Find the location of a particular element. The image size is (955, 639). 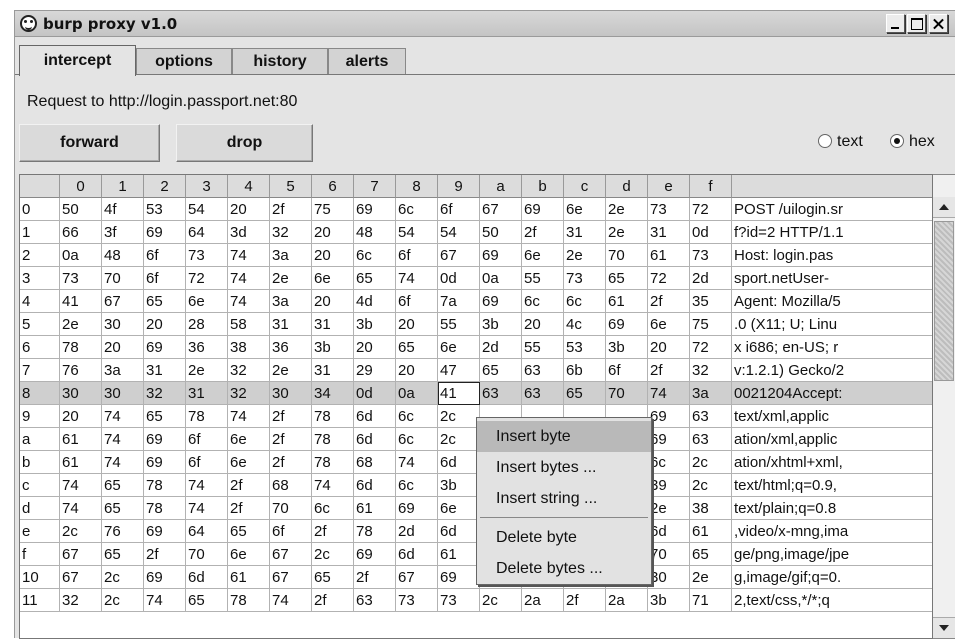

hex-byte-cell: 3f is located at coordinates (123, 232).